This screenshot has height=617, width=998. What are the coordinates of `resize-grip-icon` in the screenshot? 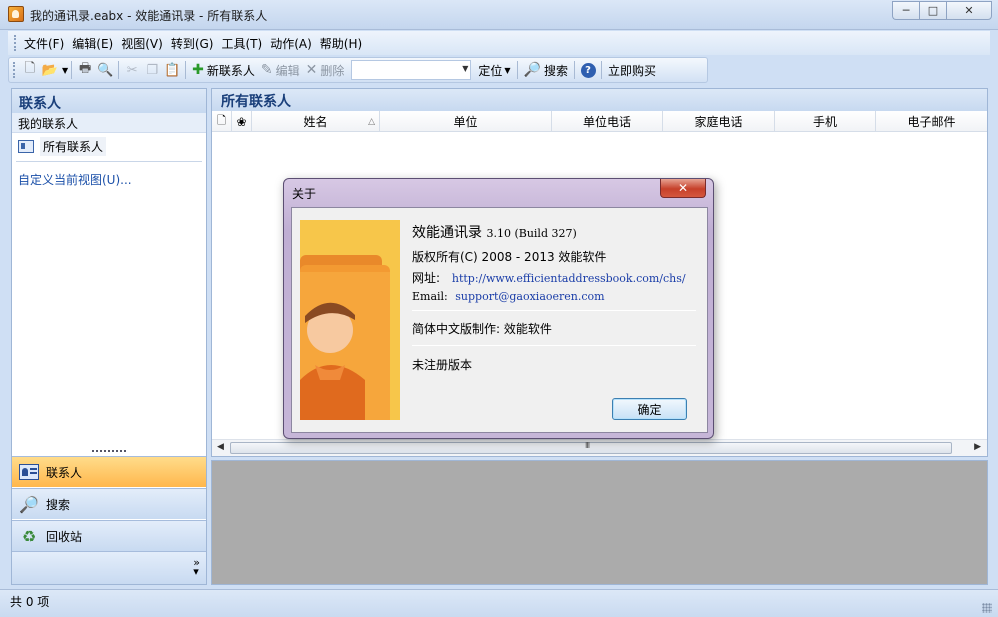 It's located at (987, 608).